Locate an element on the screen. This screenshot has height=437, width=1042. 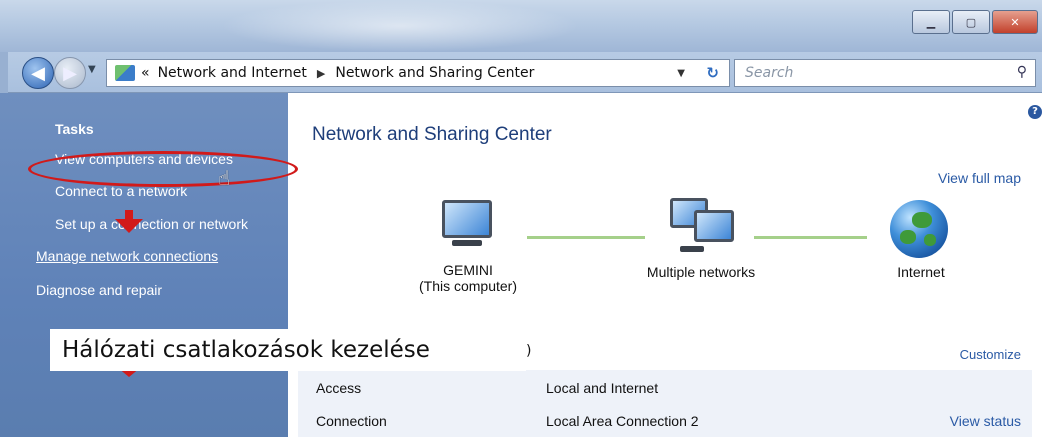
connection-label: Connection is located at coordinates (351, 421).